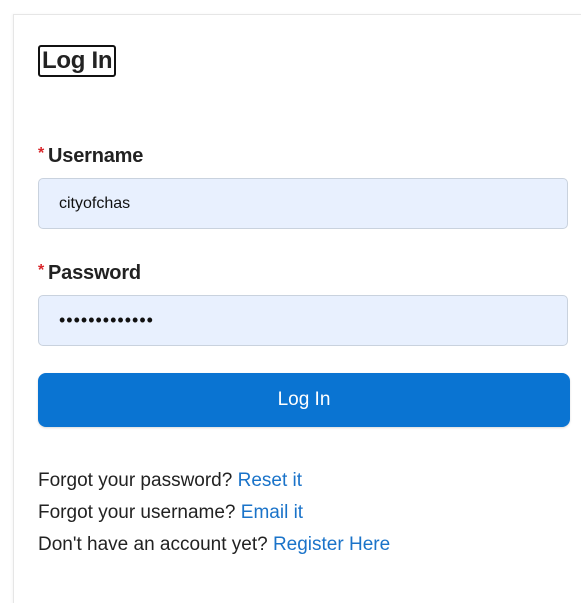  I want to click on password-label: * Password, so click(89, 272).